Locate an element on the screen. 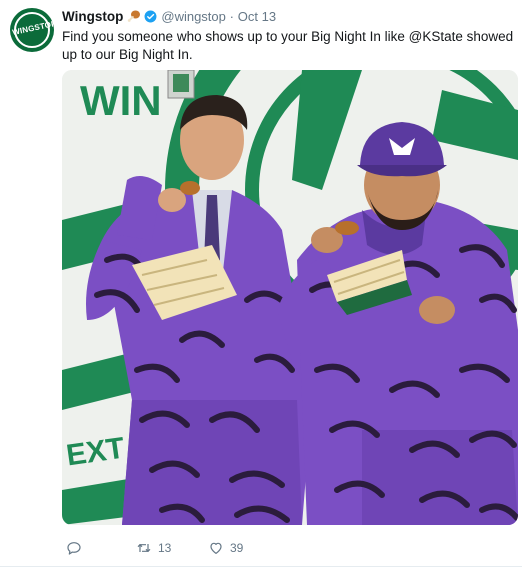 The height and width of the screenshot is (575, 522). author-handle: @wingstop is located at coordinates (193, 16).